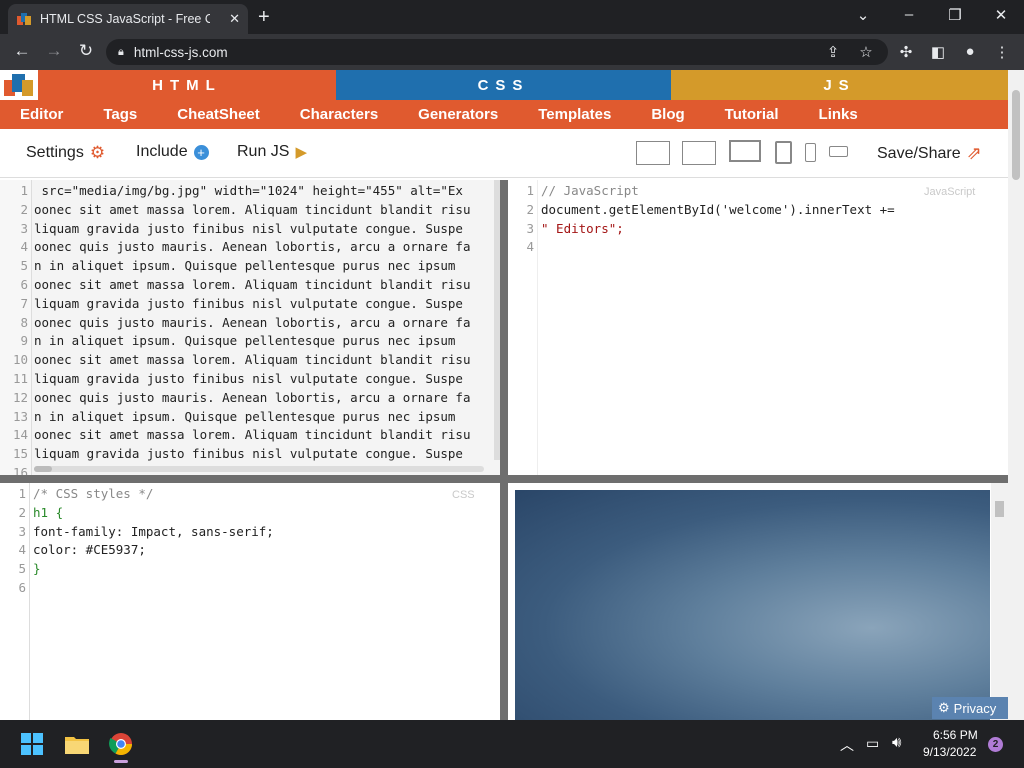 The height and width of the screenshot is (768, 1024). Describe the element at coordinates (77, 744) in the screenshot. I see `file-explorer-icon` at that location.